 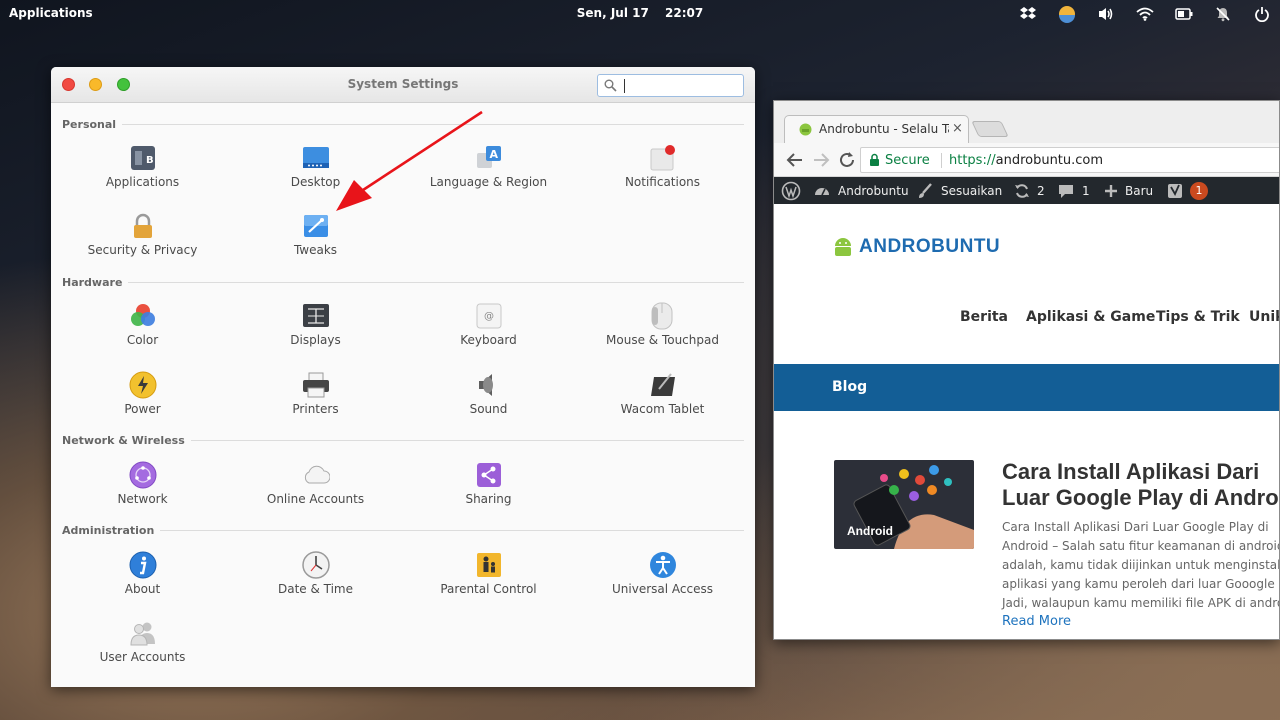 What do you see at coordinates (1111, 190) in the screenshot?
I see `plus-icon` at bounding box center [1111, 190].